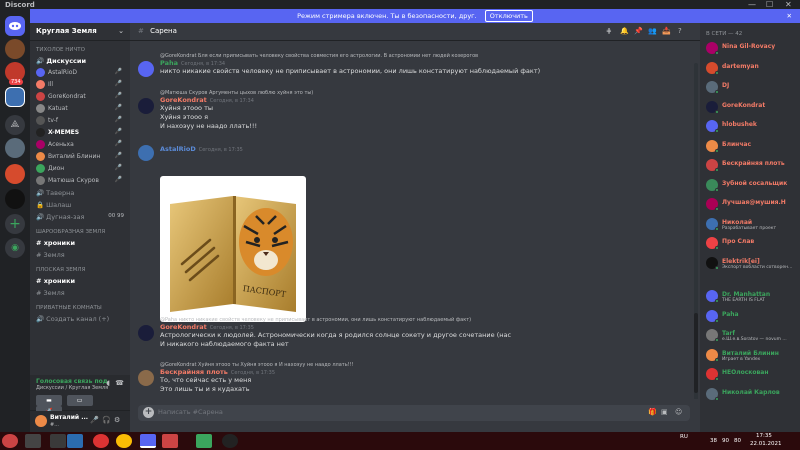  I want to click on category-header: тихолое ничто, so click(80, 48).